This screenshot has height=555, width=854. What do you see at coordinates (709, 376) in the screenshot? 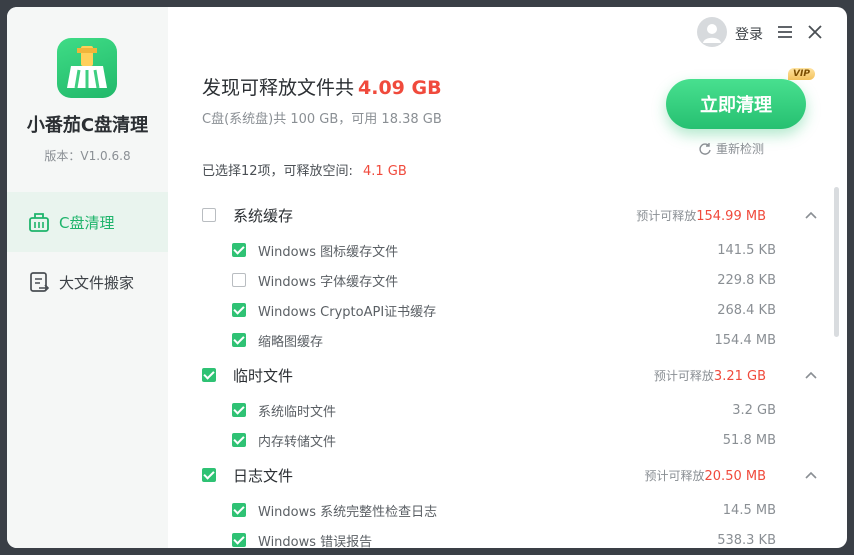
I see `estimated-release: 预计可释放3.21 GB` at bounding box center [709, 376].